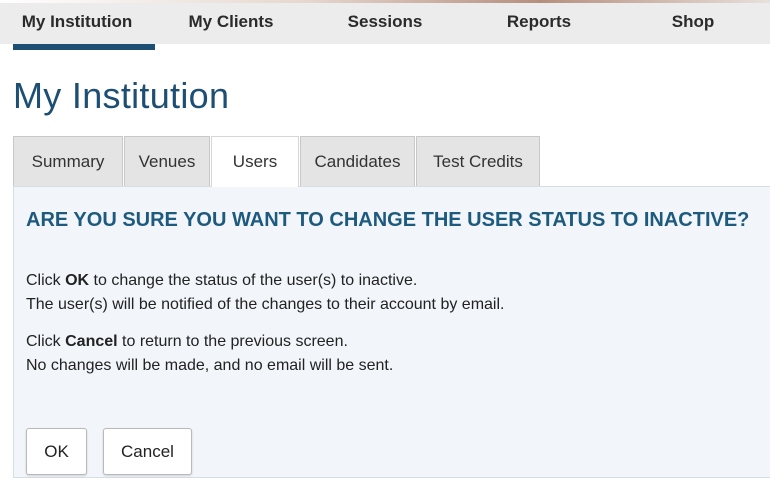 This screenshot has width=770, height=482. I want to click on nav-sessions: Sessions, so click(385, 22).